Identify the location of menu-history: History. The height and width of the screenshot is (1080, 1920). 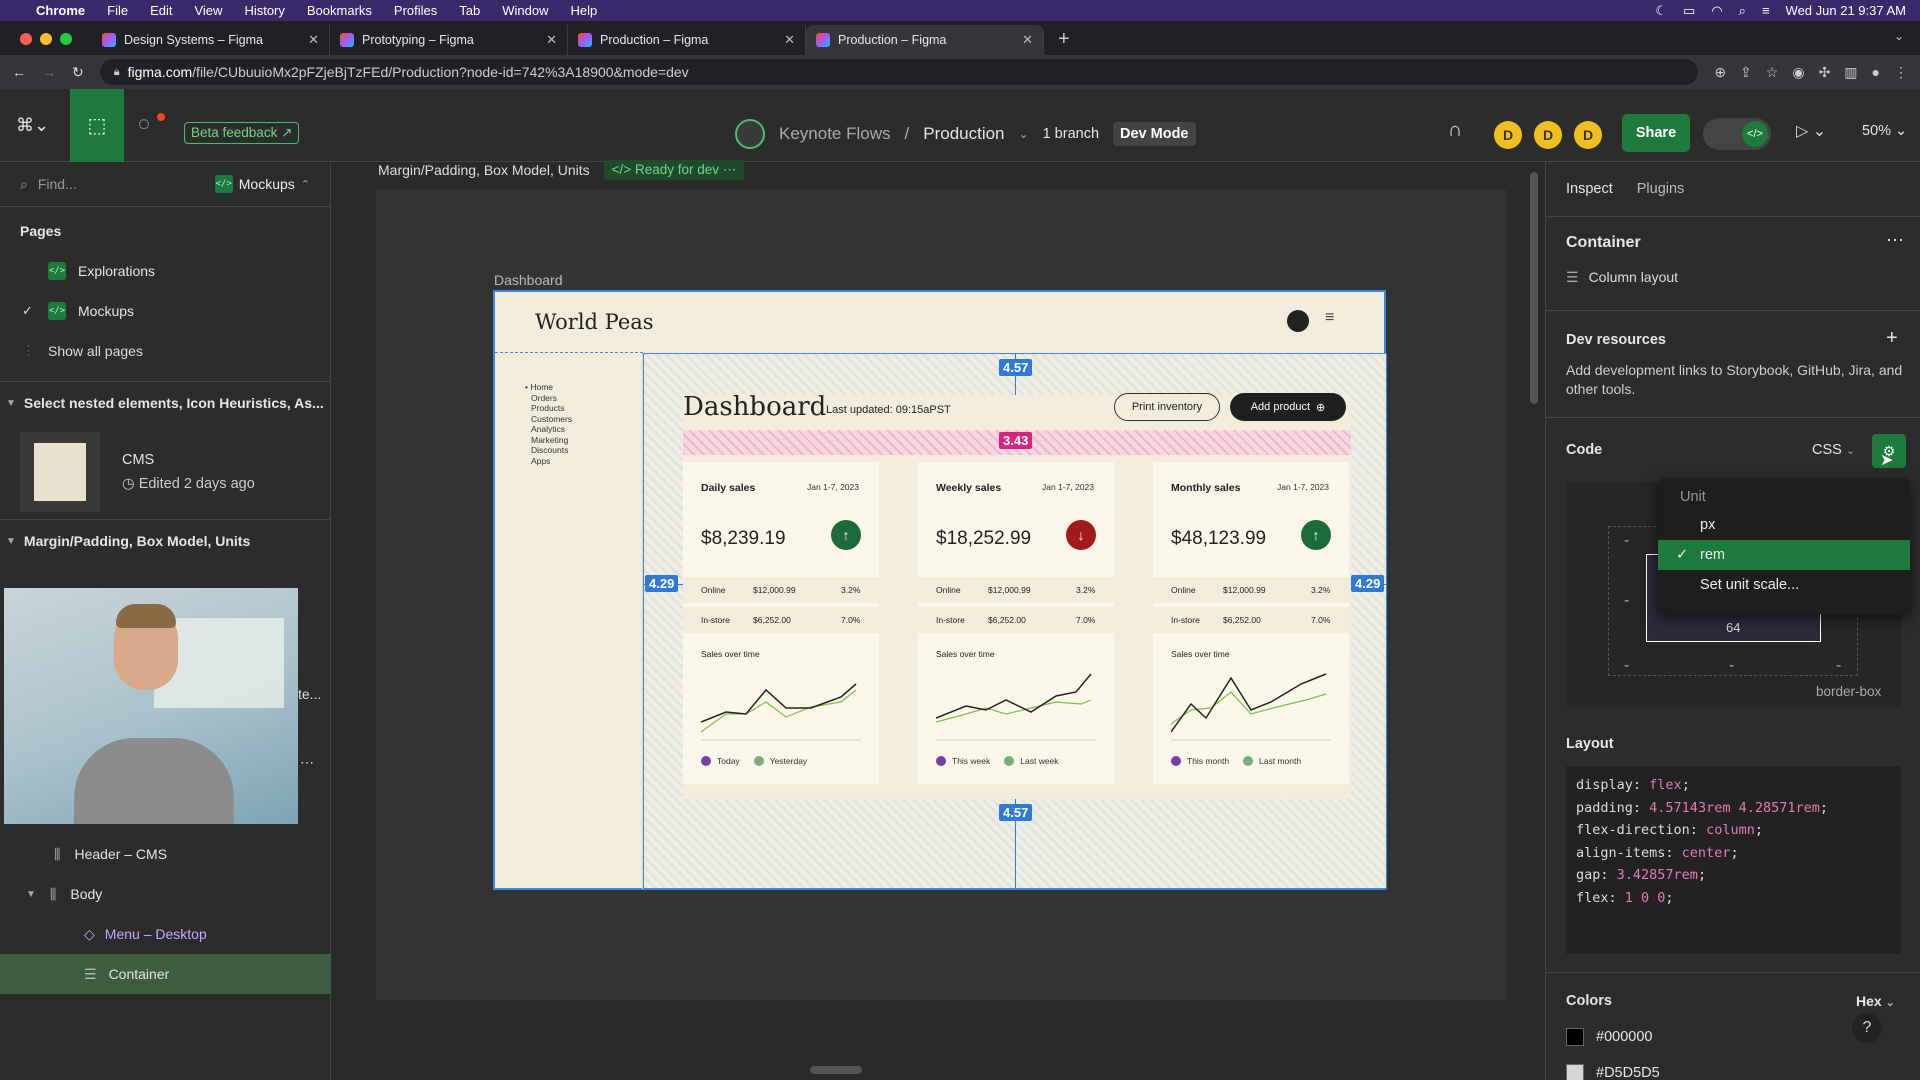
(264, 10).